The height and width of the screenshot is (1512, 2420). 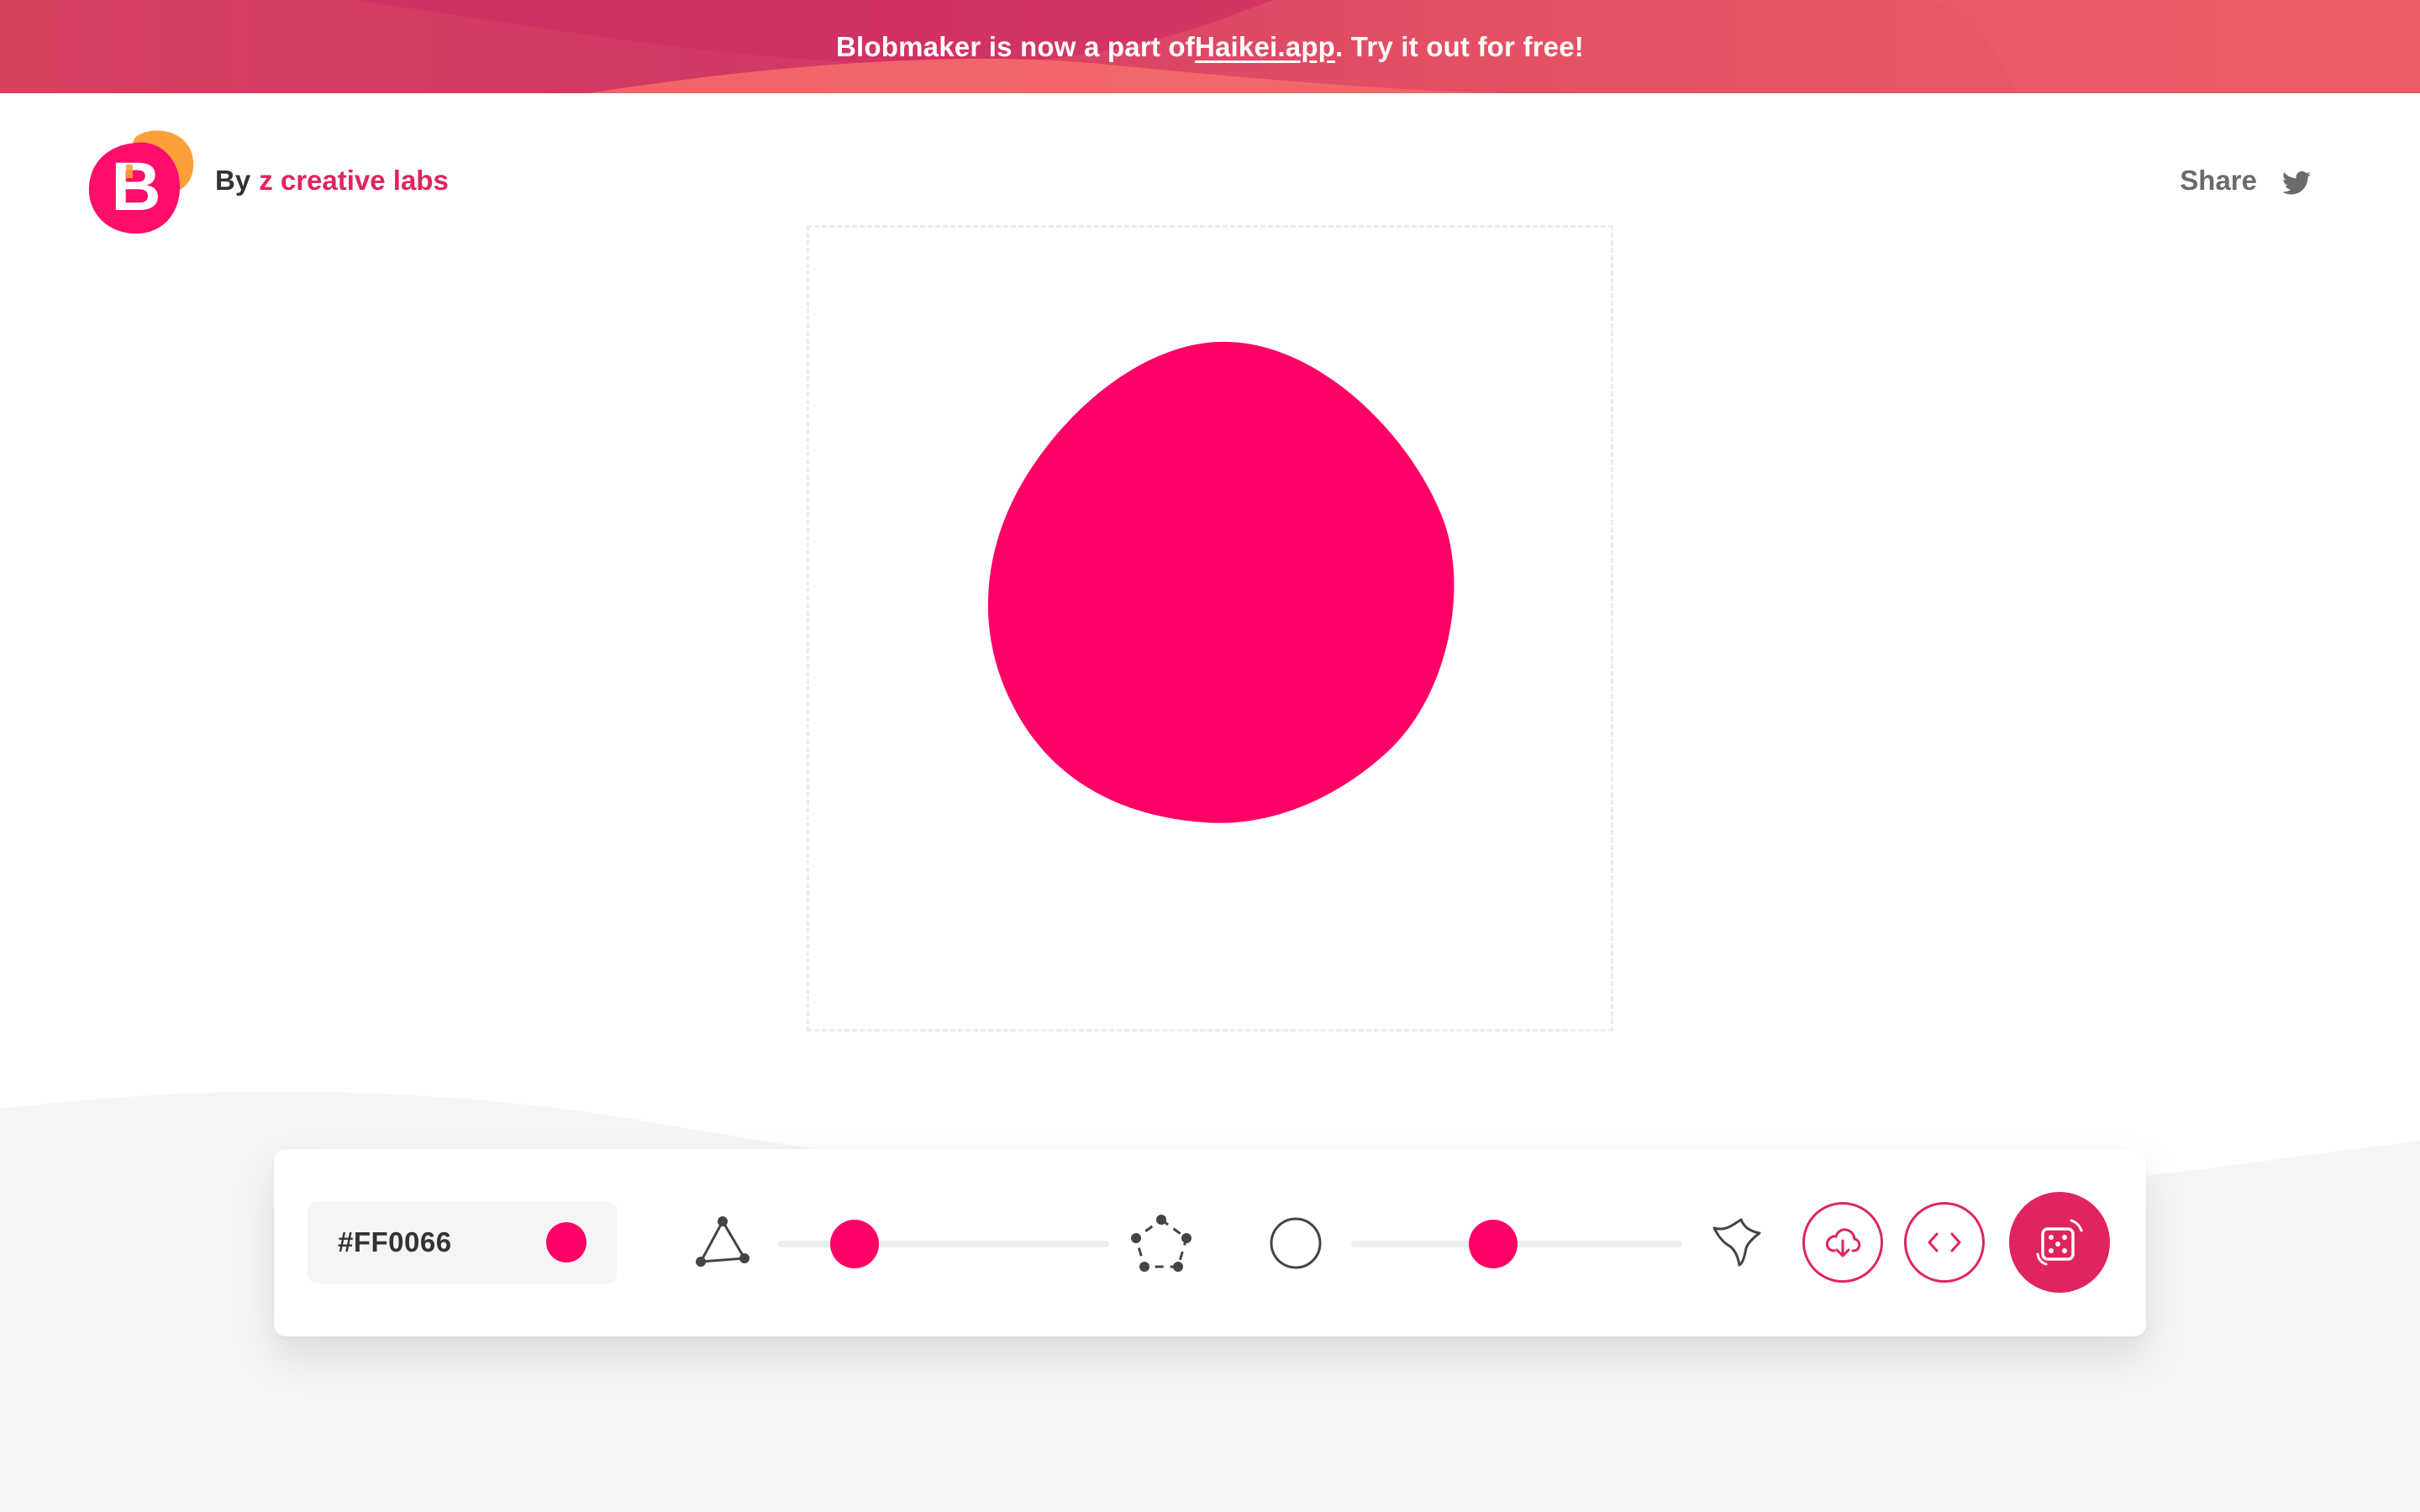 I want to click on randomize-button, so click(x=2059, y=1242).